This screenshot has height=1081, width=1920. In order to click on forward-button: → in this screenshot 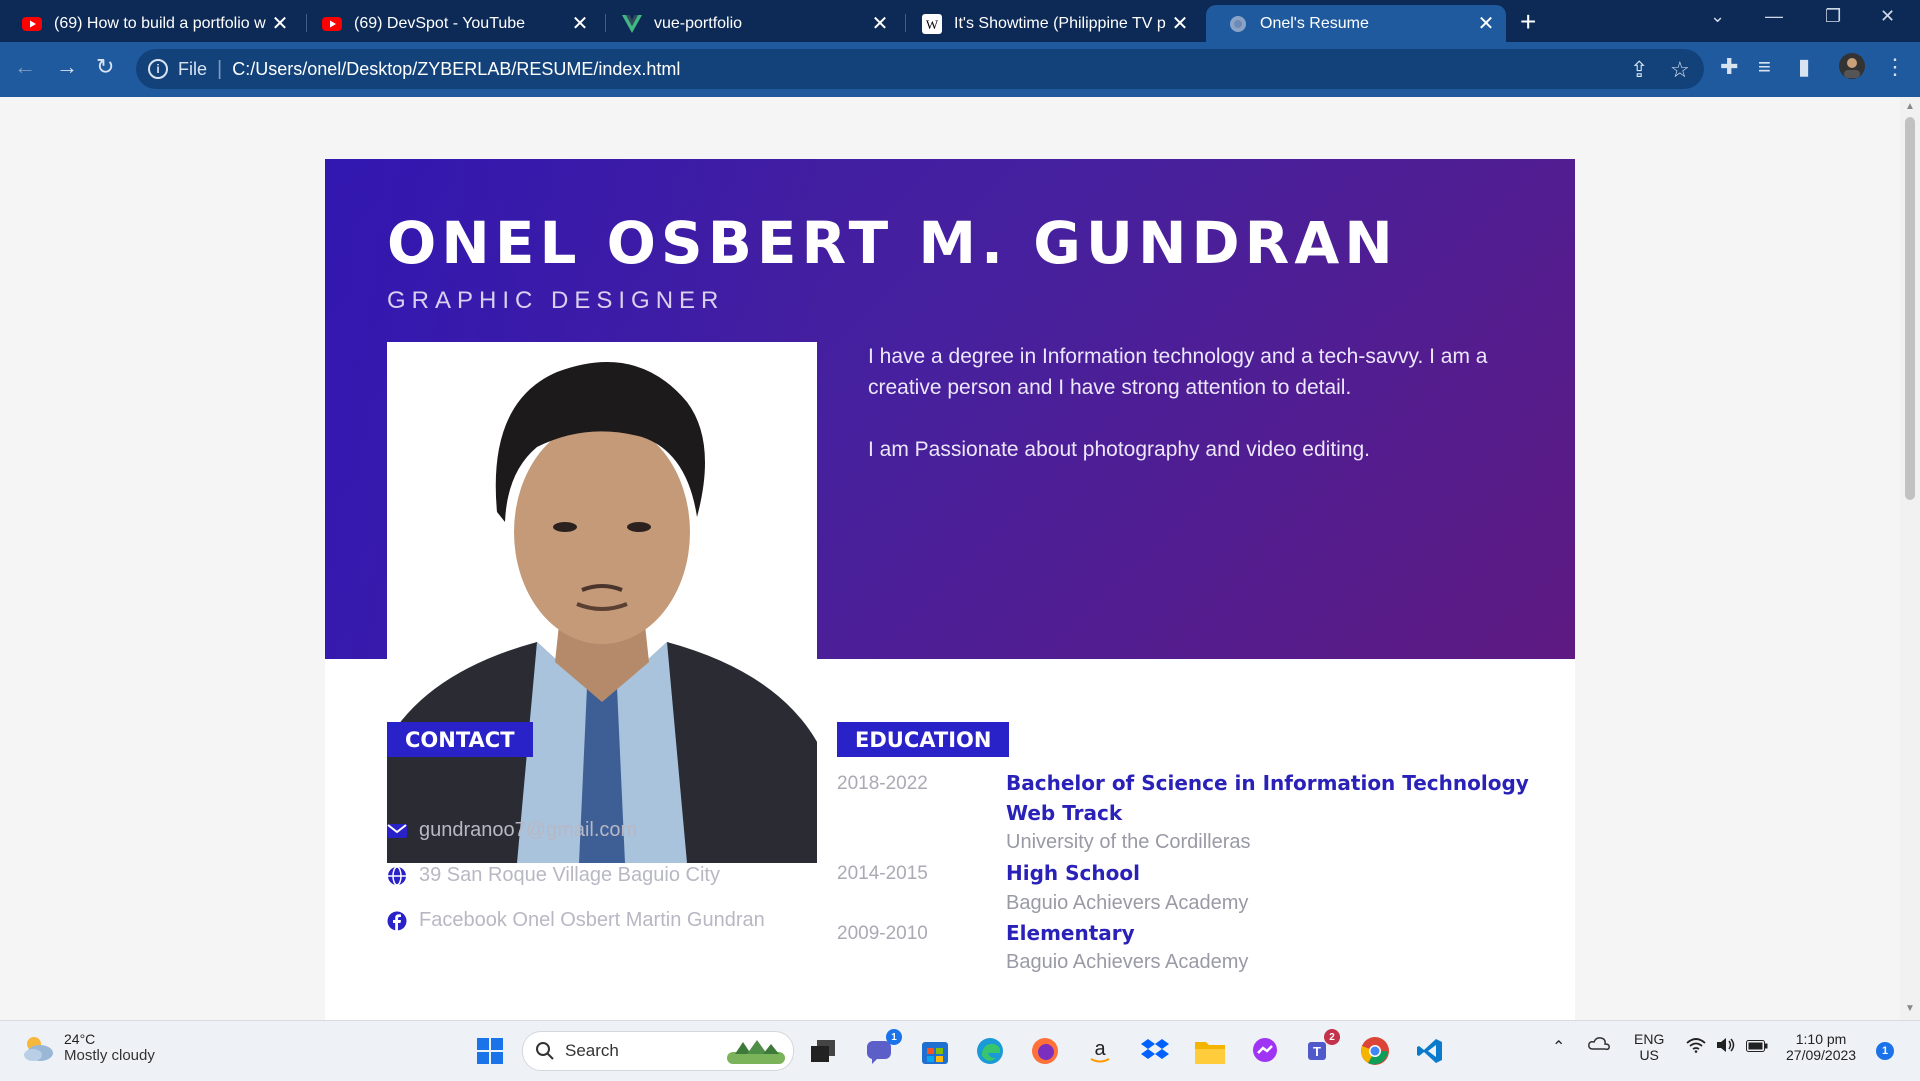, I will do `click(67, 67)`.